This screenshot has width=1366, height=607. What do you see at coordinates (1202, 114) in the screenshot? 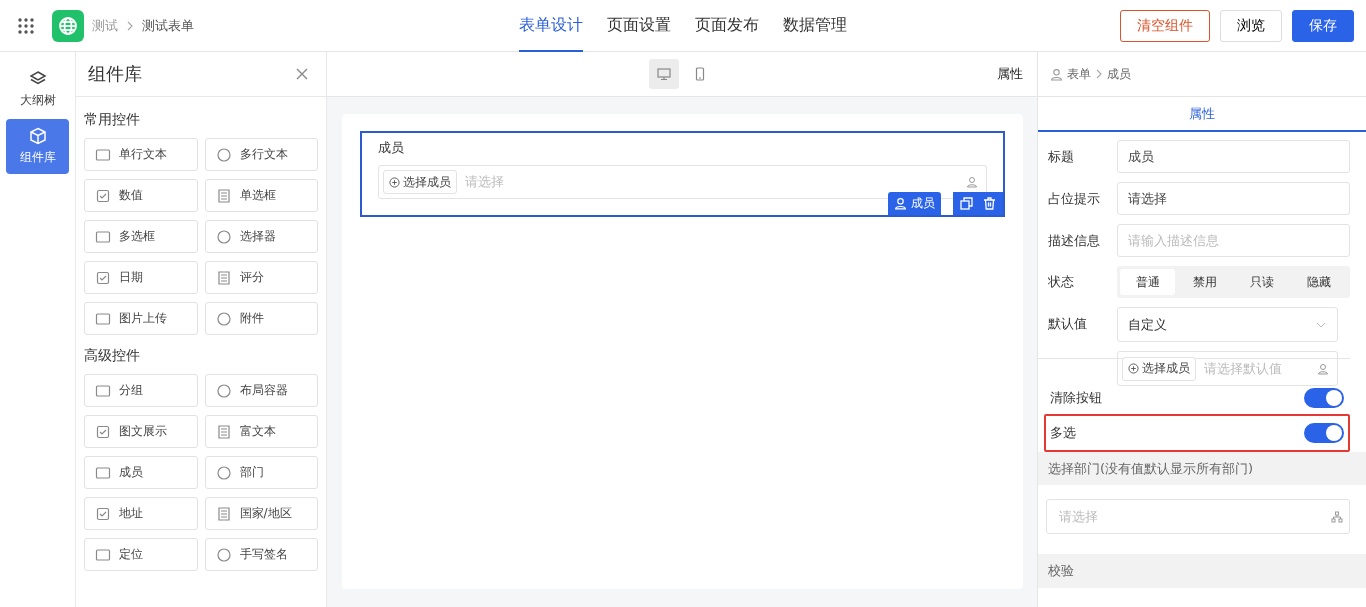
I see `properties-tab: 属性` at bounding box center [1202, 114].